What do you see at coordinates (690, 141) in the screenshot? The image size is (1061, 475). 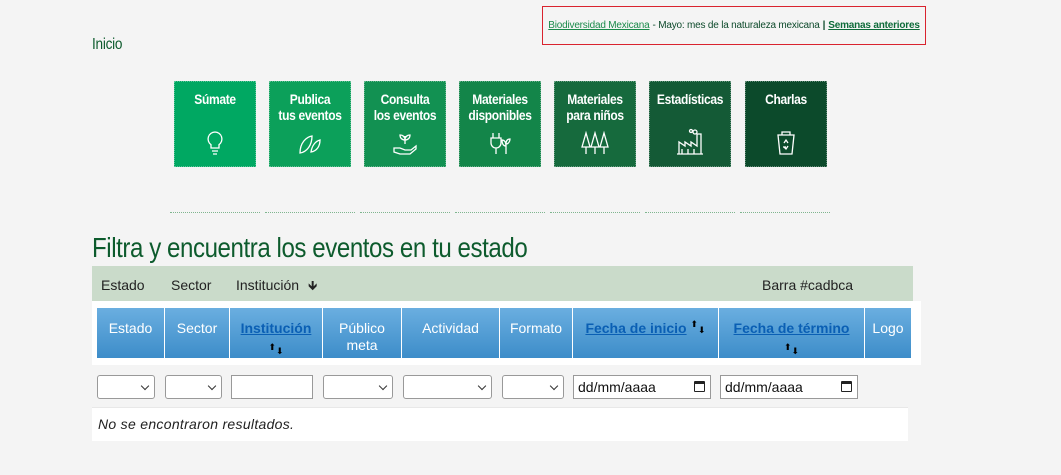 I see `factory-icon` at bounding box center [690, 141].